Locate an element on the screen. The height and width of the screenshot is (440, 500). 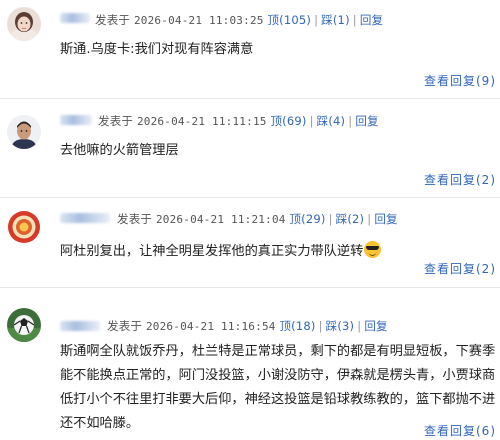
post-time: 2026-04-21 11:11:15 is located at coordinates (201, 121).